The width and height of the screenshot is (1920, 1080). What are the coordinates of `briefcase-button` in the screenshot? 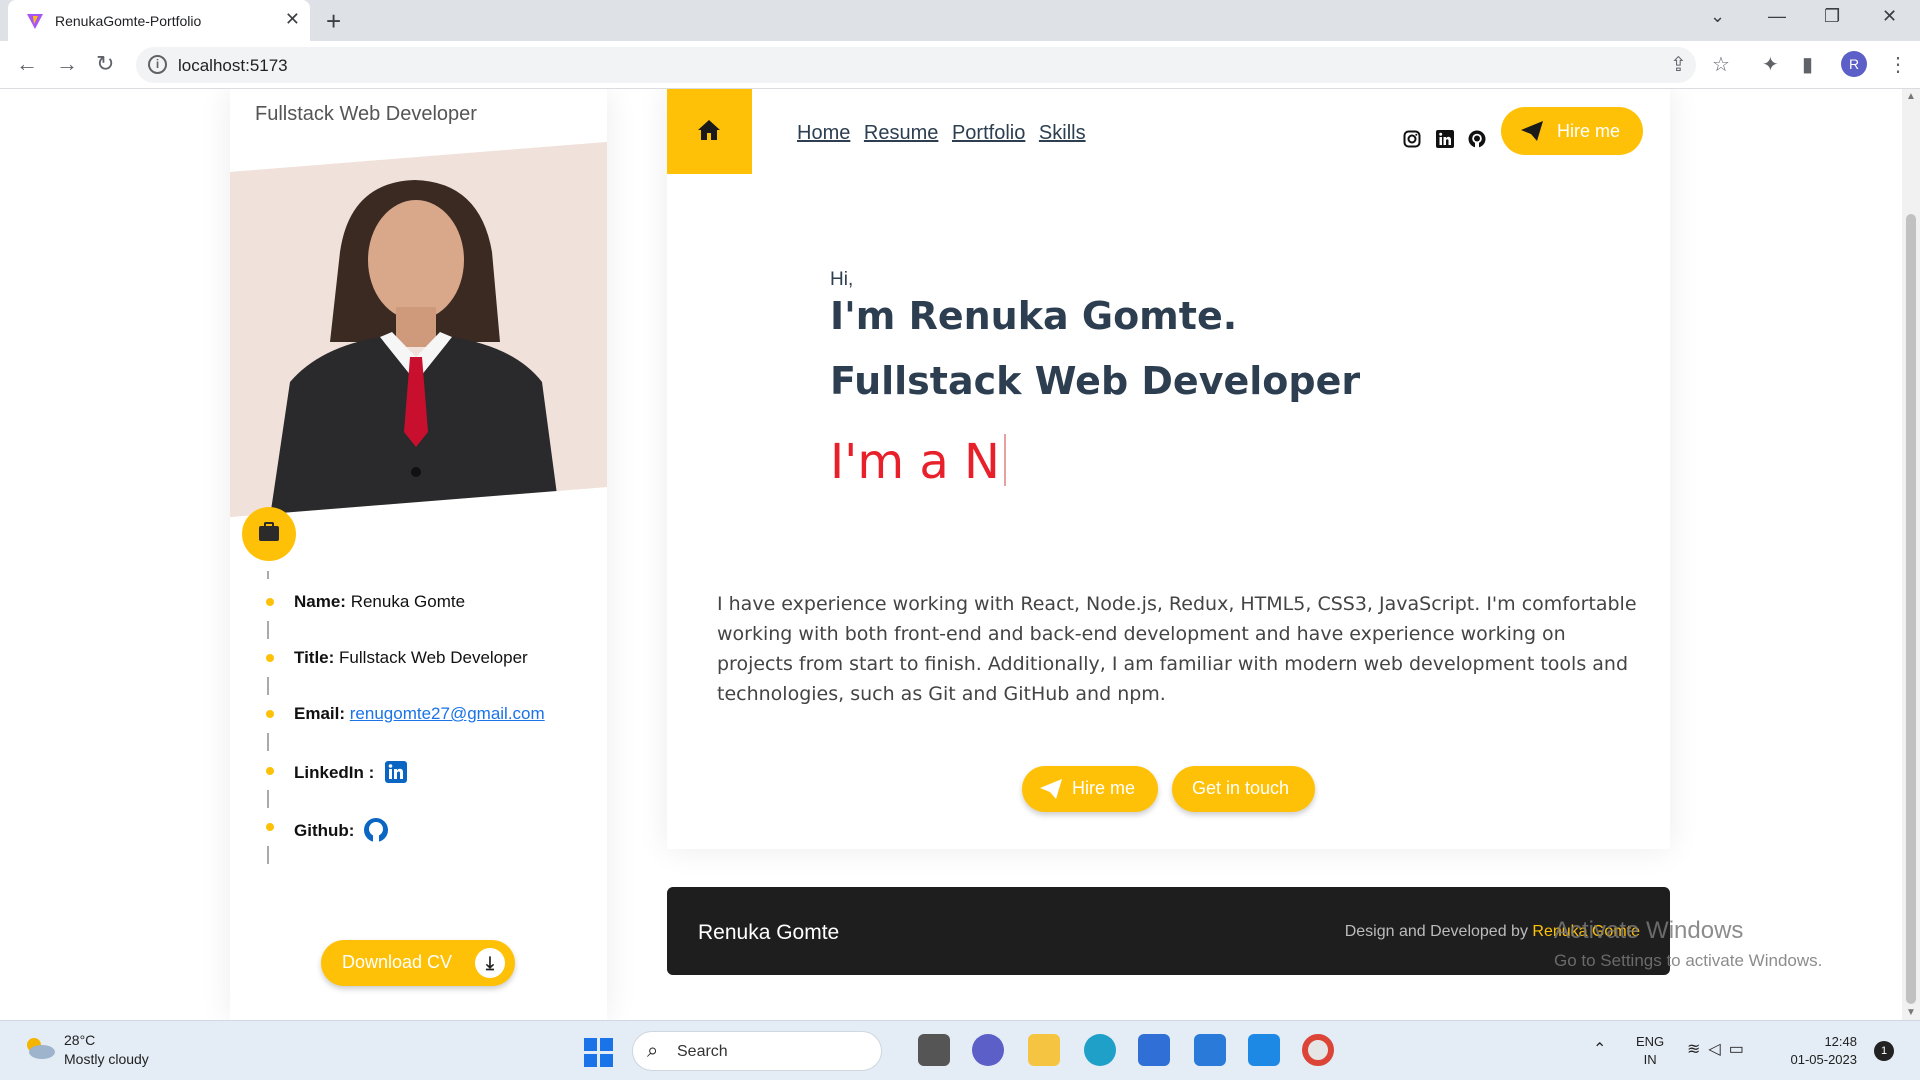 It's located at (269, 534).